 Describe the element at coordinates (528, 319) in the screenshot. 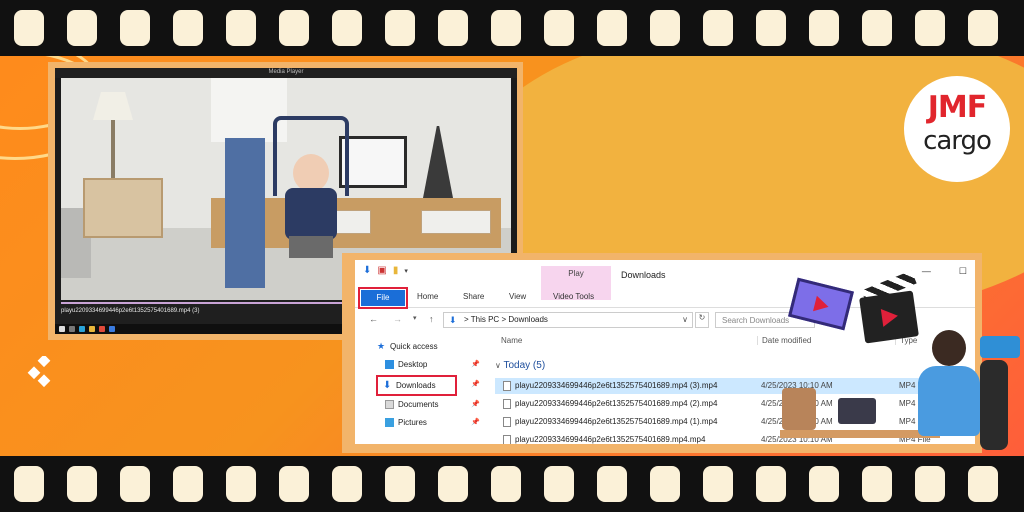

I see `breadcrumb-downloads: Downloads` at that location.